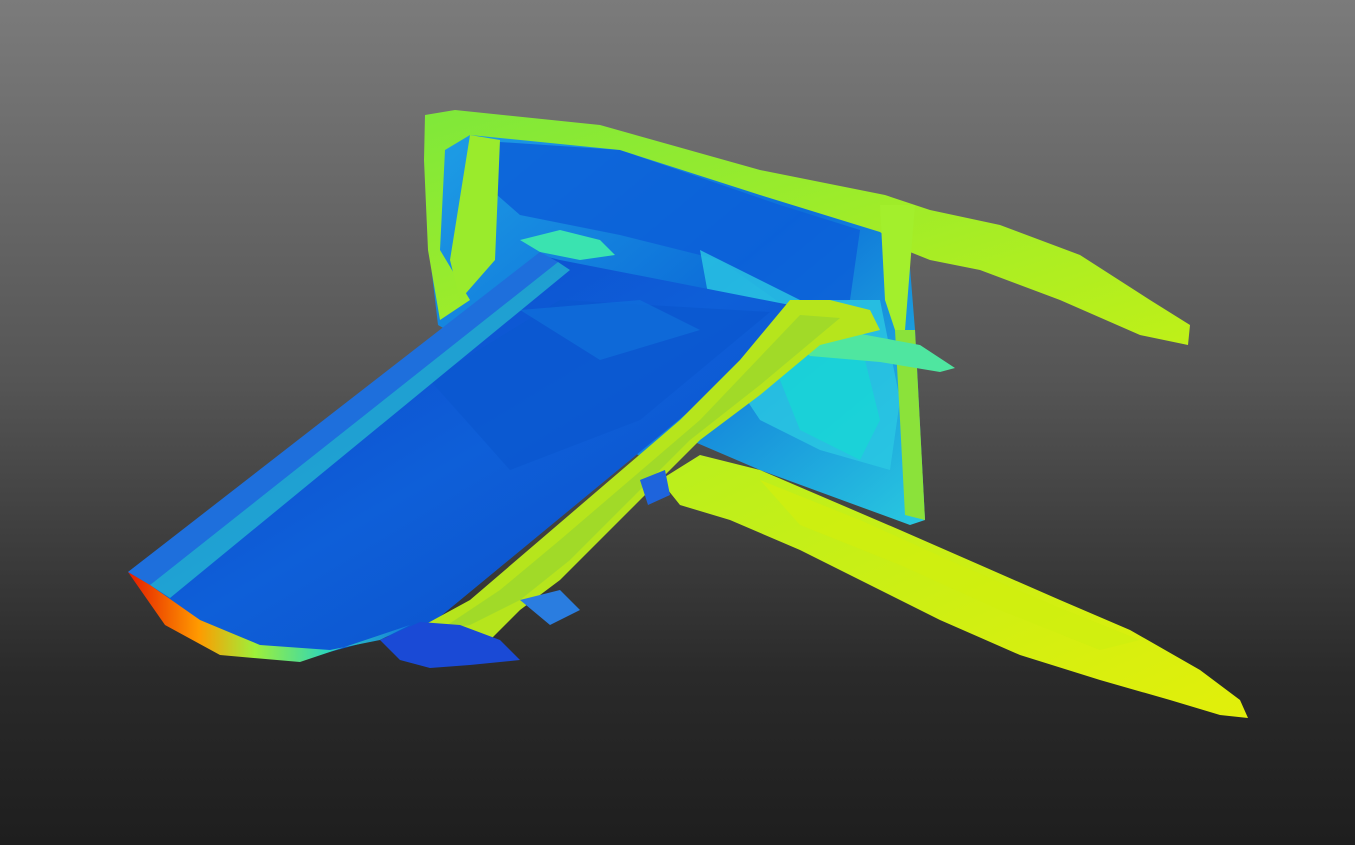 This screenshot has width=1355, height=845. I want to click on lower-tip-vortex, so click(954, 586).